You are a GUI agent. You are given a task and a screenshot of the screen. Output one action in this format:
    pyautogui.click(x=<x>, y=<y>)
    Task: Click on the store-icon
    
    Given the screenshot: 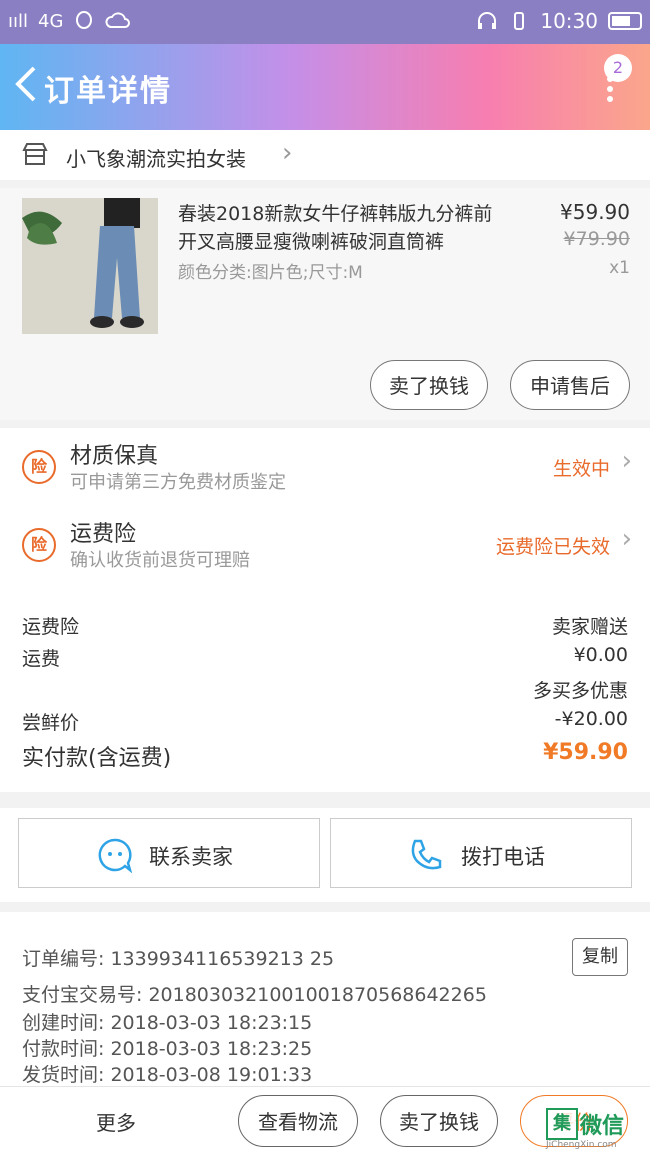 What is the action you would take?
    pyautogui.click(x=35, y=154)
    